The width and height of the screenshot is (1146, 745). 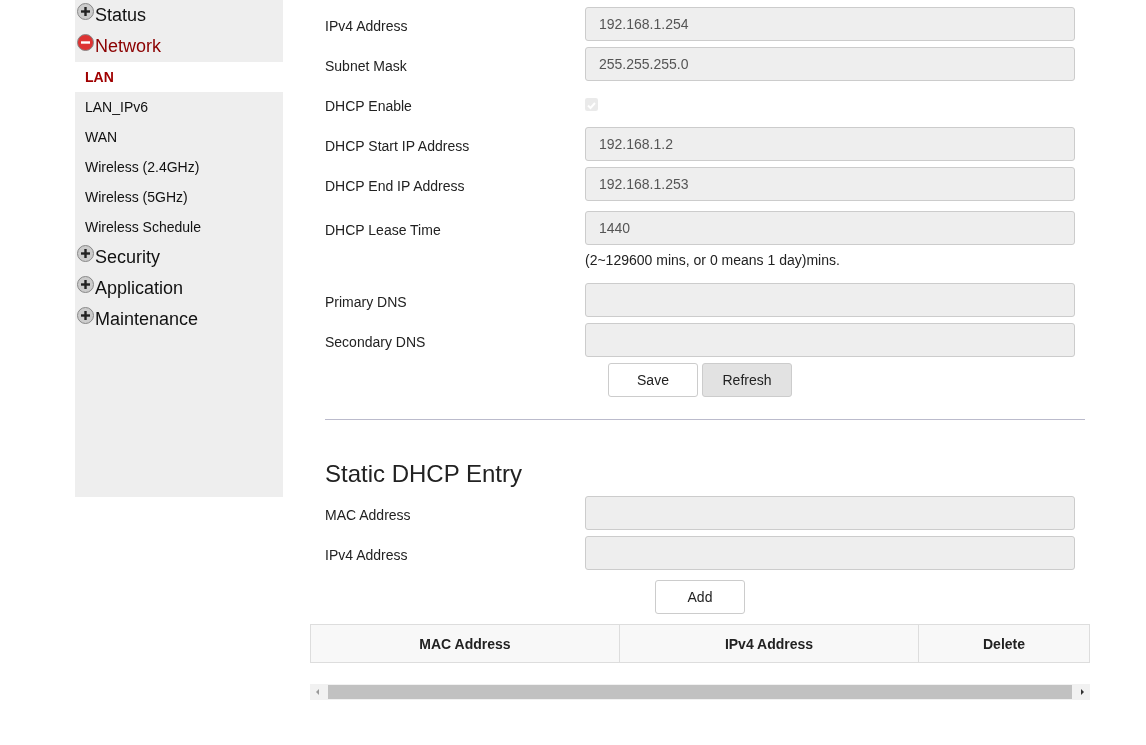 What do you see at coordinates (179, 319) in the screenshot?
I see `menu-group: Maintenance` at bounding box center [179, 319].